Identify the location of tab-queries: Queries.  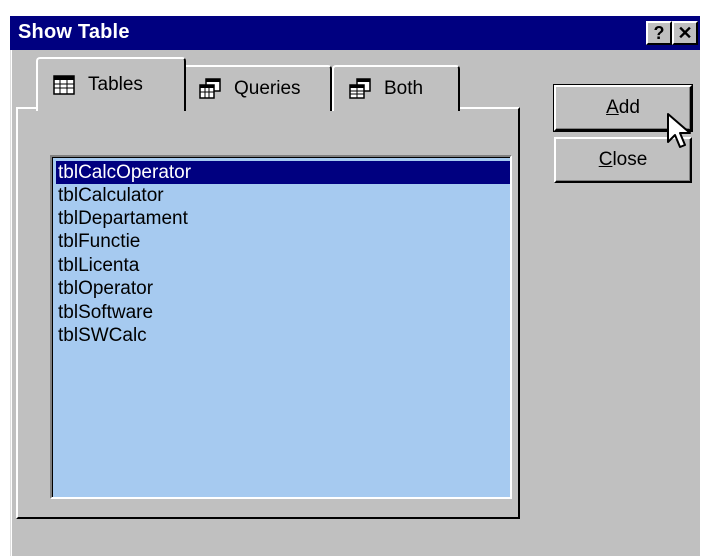
(257, 88).